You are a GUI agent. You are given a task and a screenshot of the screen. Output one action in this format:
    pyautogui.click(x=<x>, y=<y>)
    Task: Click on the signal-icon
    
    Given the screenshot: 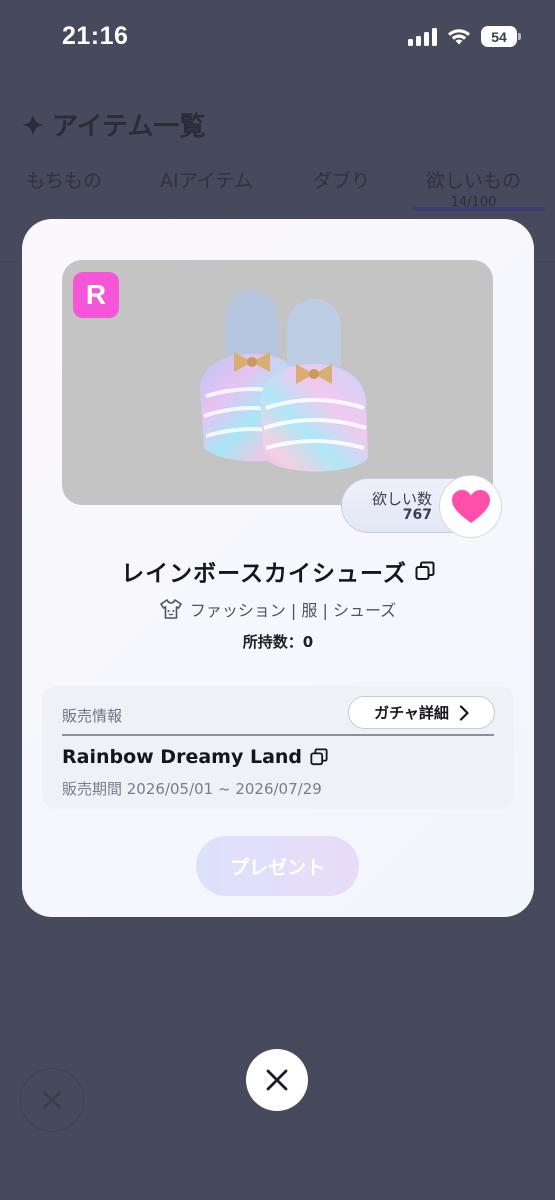 What is the action you would take?
    pyautogui.click(x=422, y=36)
    